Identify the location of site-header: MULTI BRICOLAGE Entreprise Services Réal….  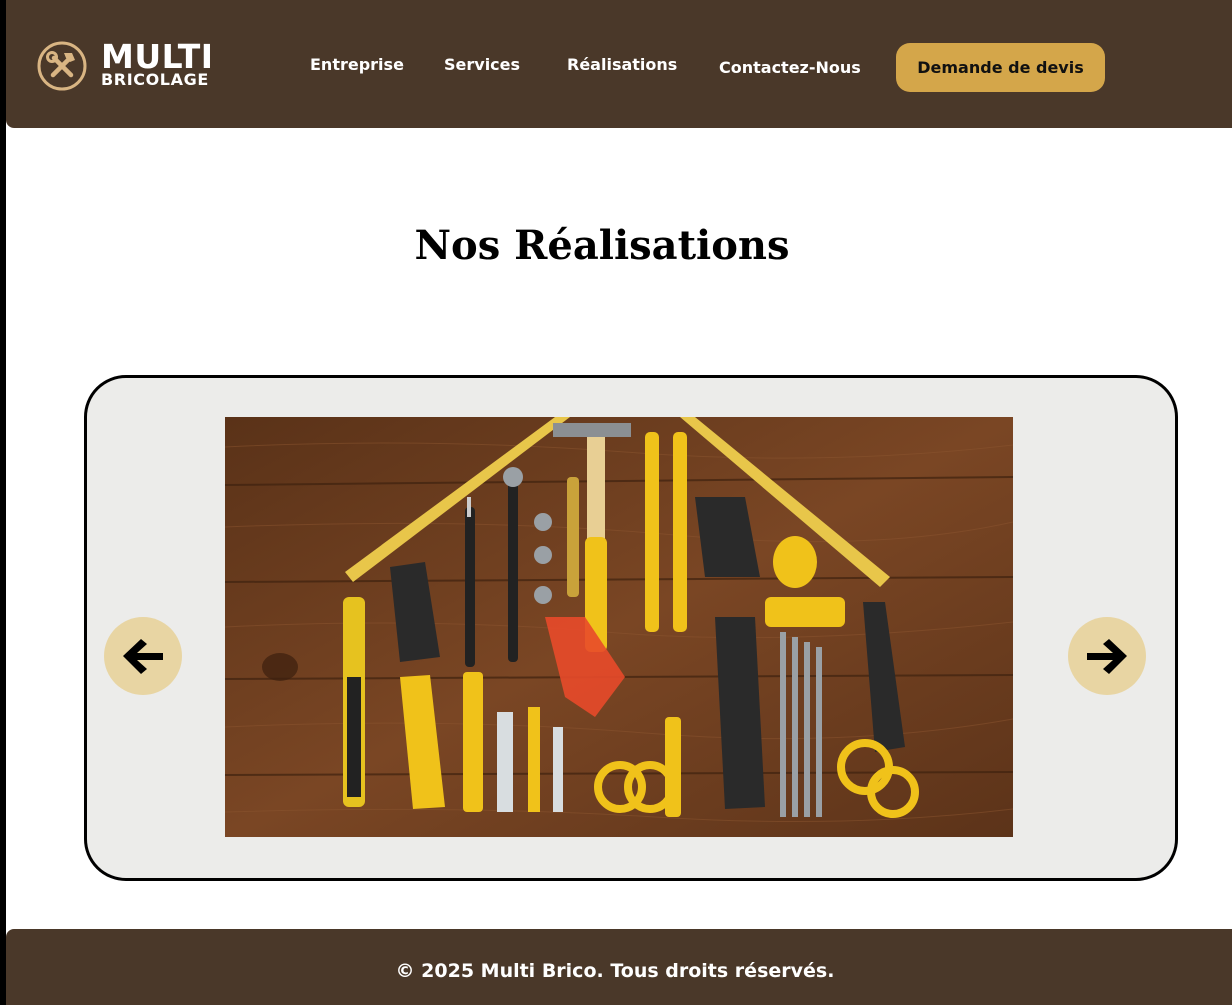
(619, 64).